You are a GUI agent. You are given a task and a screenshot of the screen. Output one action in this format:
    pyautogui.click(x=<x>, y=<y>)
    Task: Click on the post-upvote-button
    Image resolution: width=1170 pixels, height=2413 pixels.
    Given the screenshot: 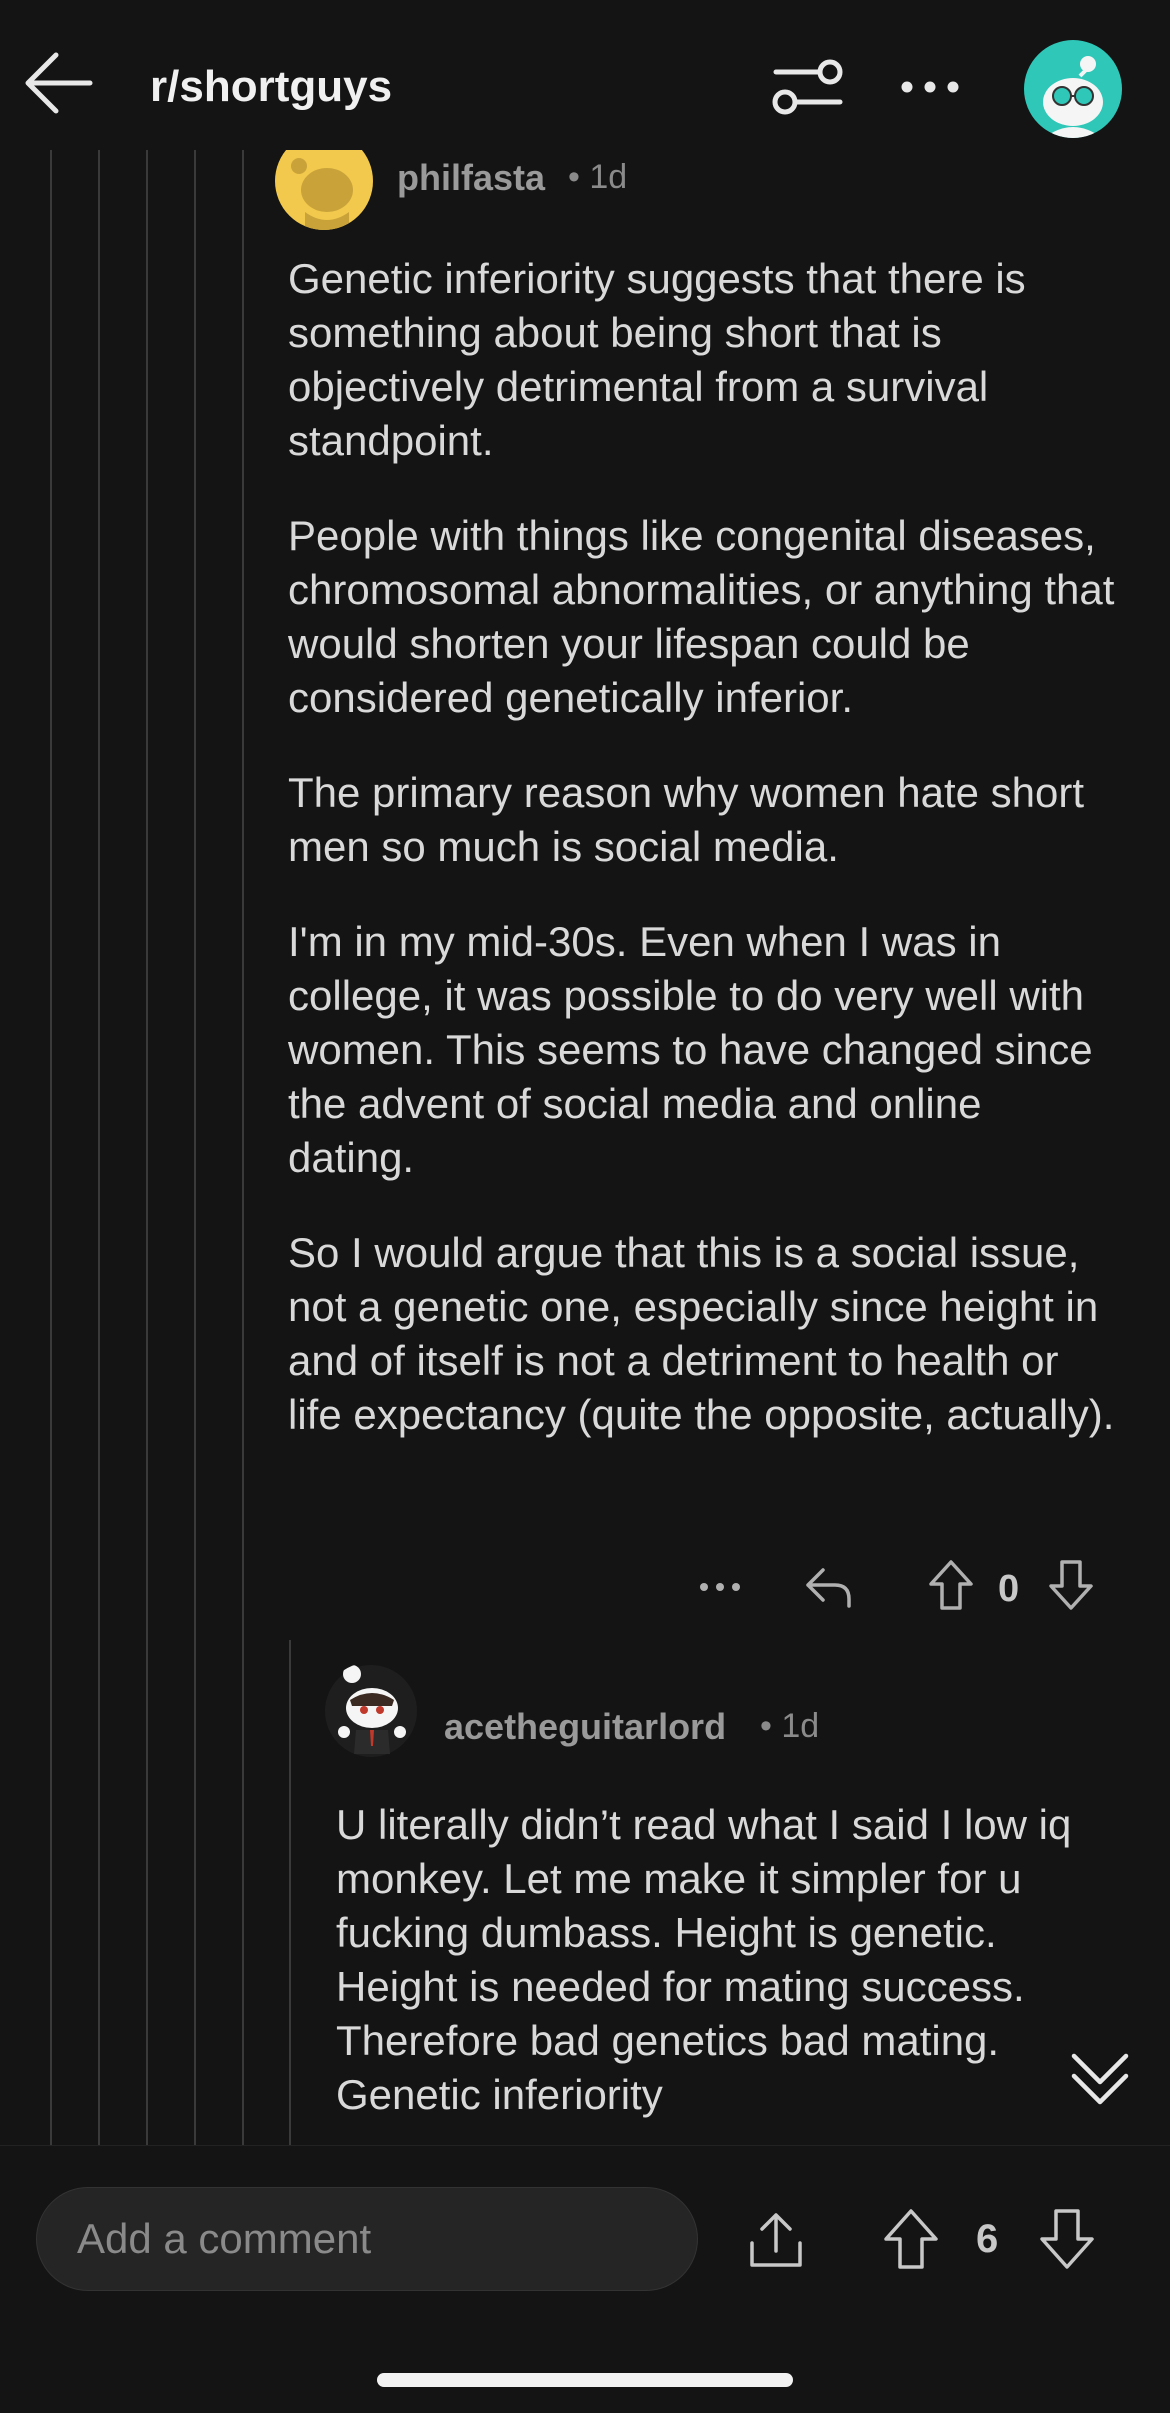 What is the action you would take?
    pyautogui.click(x=911, y=2239)
    